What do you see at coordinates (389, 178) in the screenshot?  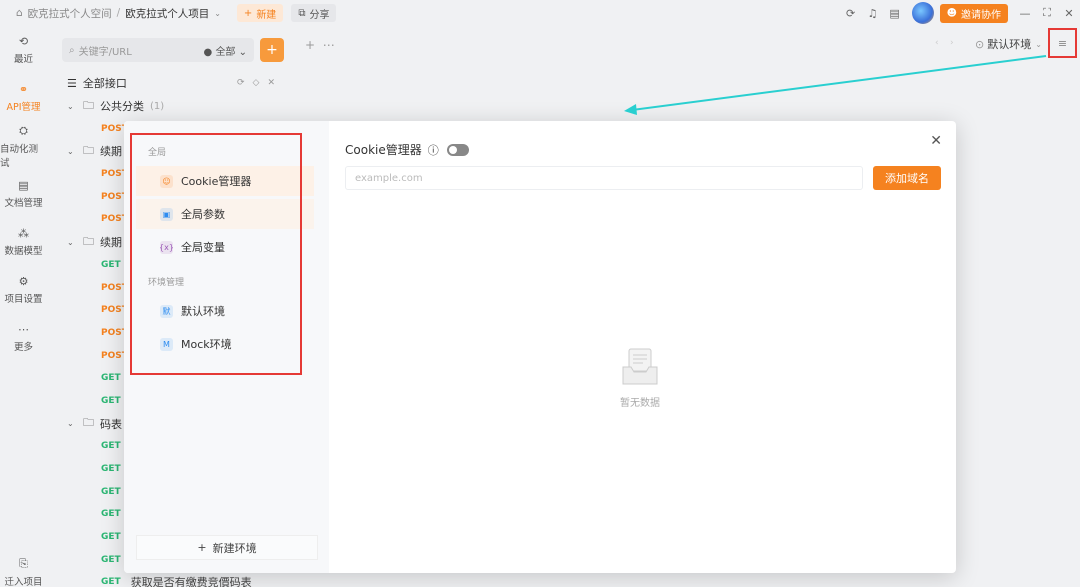 I see `domain-placeholder: example.com` at bounding box center [389, 178].